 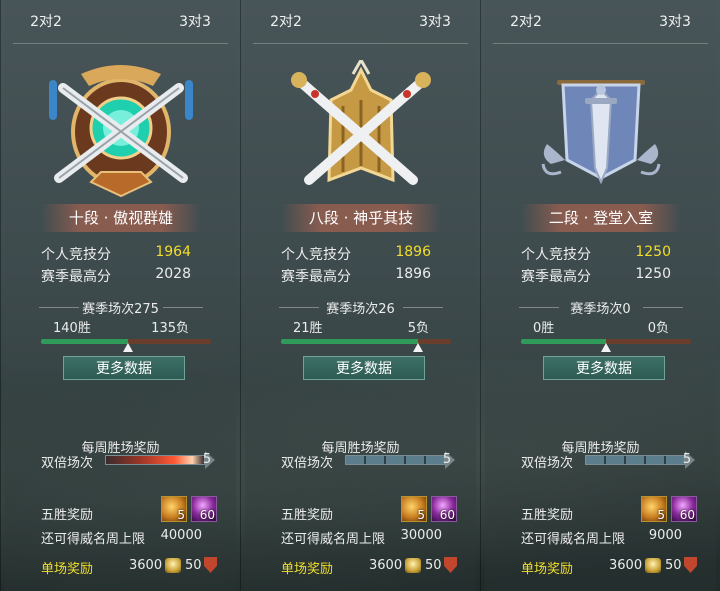 I want to click on personal-score-value: 1250, so click(x=653, y=252).